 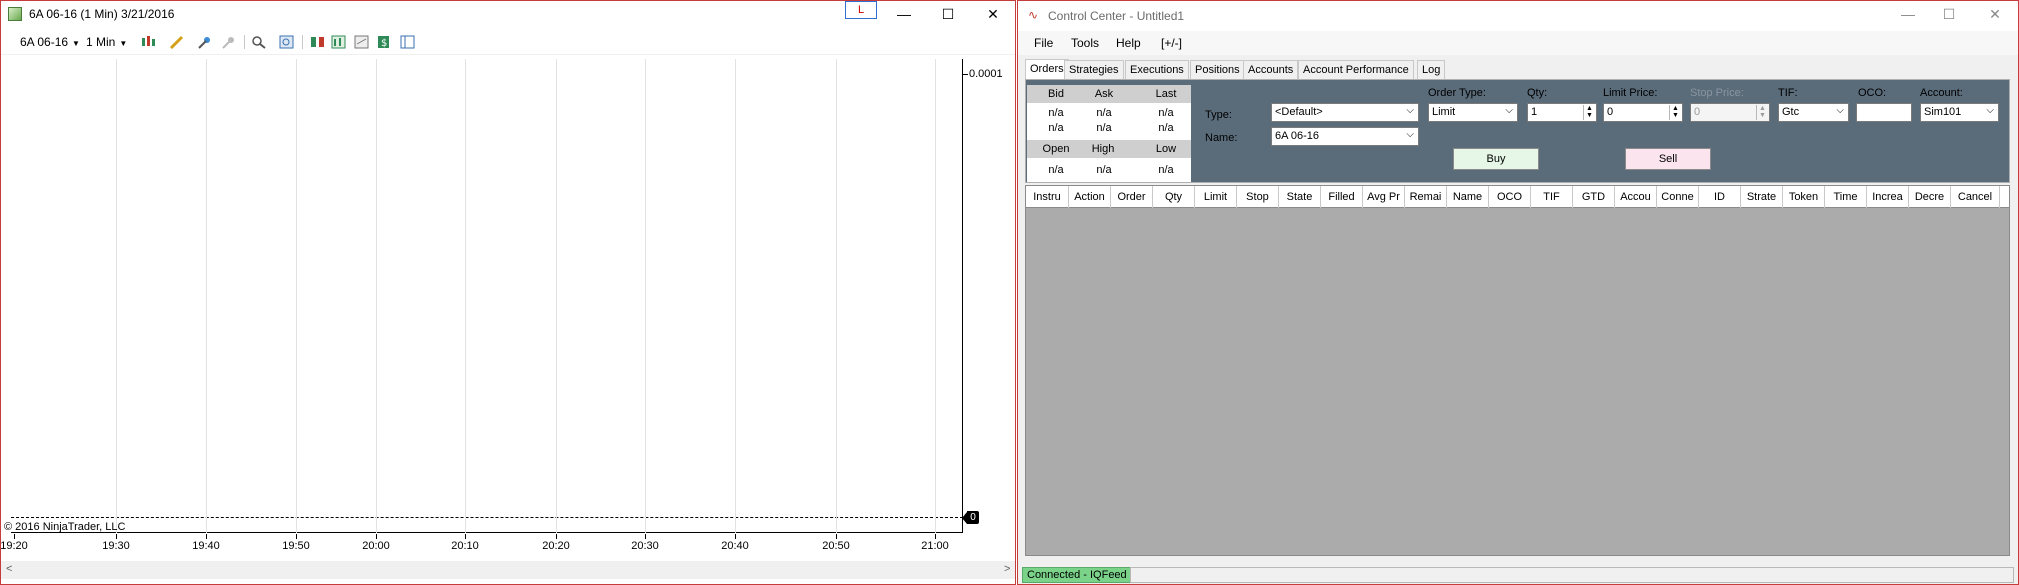 What do you see at coordinates (1636, 197) in the screenshot?
I see `column-header: Accou` at bounding box center [1636, 197].